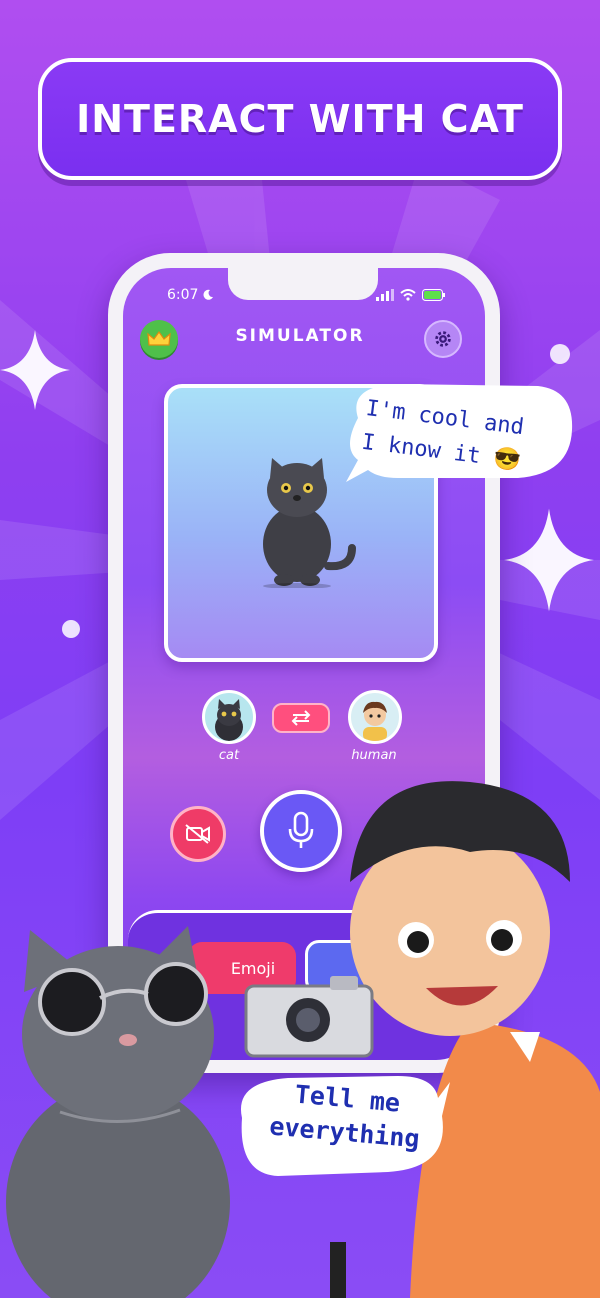 The image size is (600, 1298). I want to click on status-icons, so click(411, 295).